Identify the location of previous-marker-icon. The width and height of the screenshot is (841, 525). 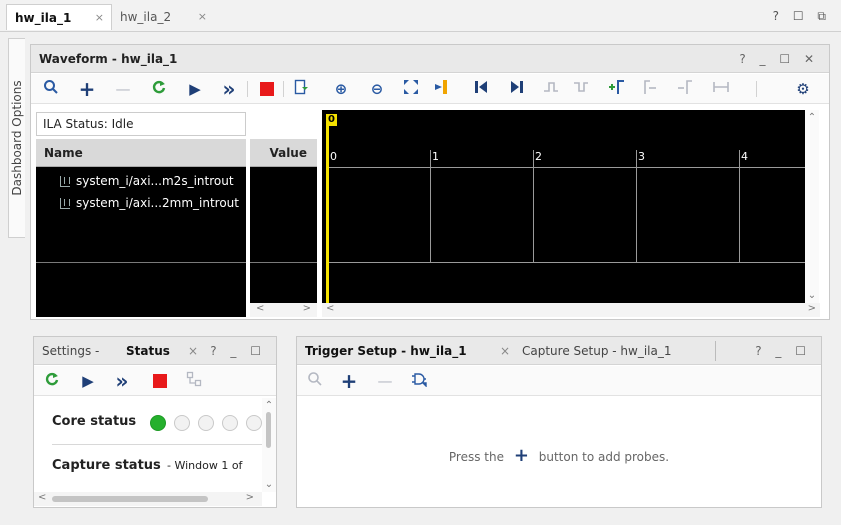
(651, 89).